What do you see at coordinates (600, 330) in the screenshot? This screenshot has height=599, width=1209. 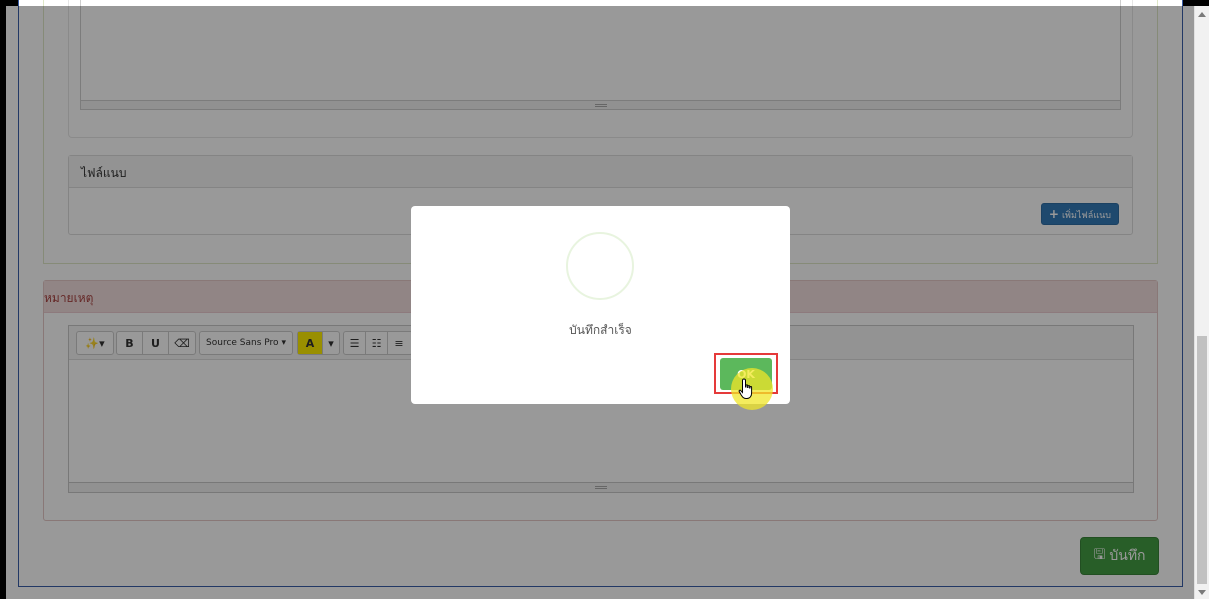 I see `dialog-title: บันทึกสำเร็จ` at bounding box center [600, 330].